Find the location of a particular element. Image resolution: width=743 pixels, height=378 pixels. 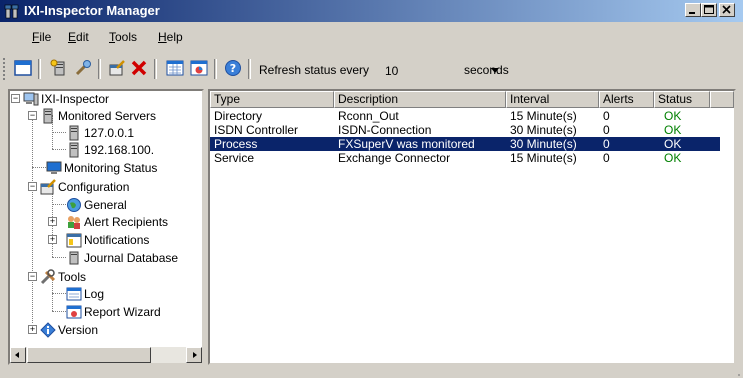

refresh-interval-value: 10 is located at coordinates (392, 71).